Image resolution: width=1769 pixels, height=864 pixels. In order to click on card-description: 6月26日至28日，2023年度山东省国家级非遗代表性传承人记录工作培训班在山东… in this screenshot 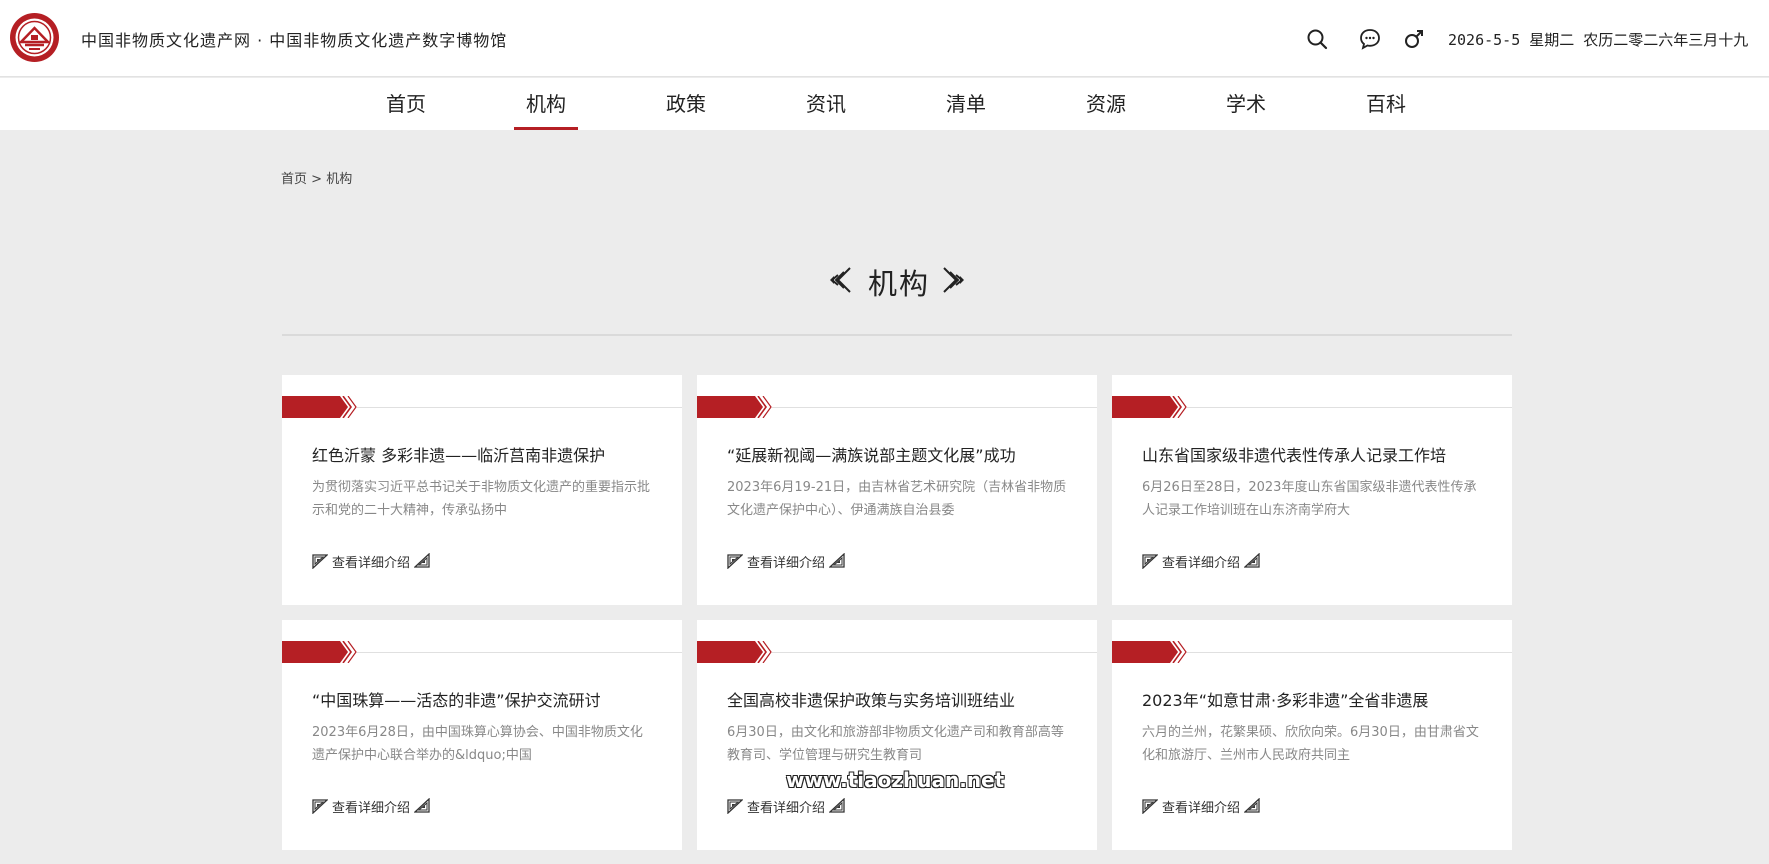, I will do `click(1309, 499)`.